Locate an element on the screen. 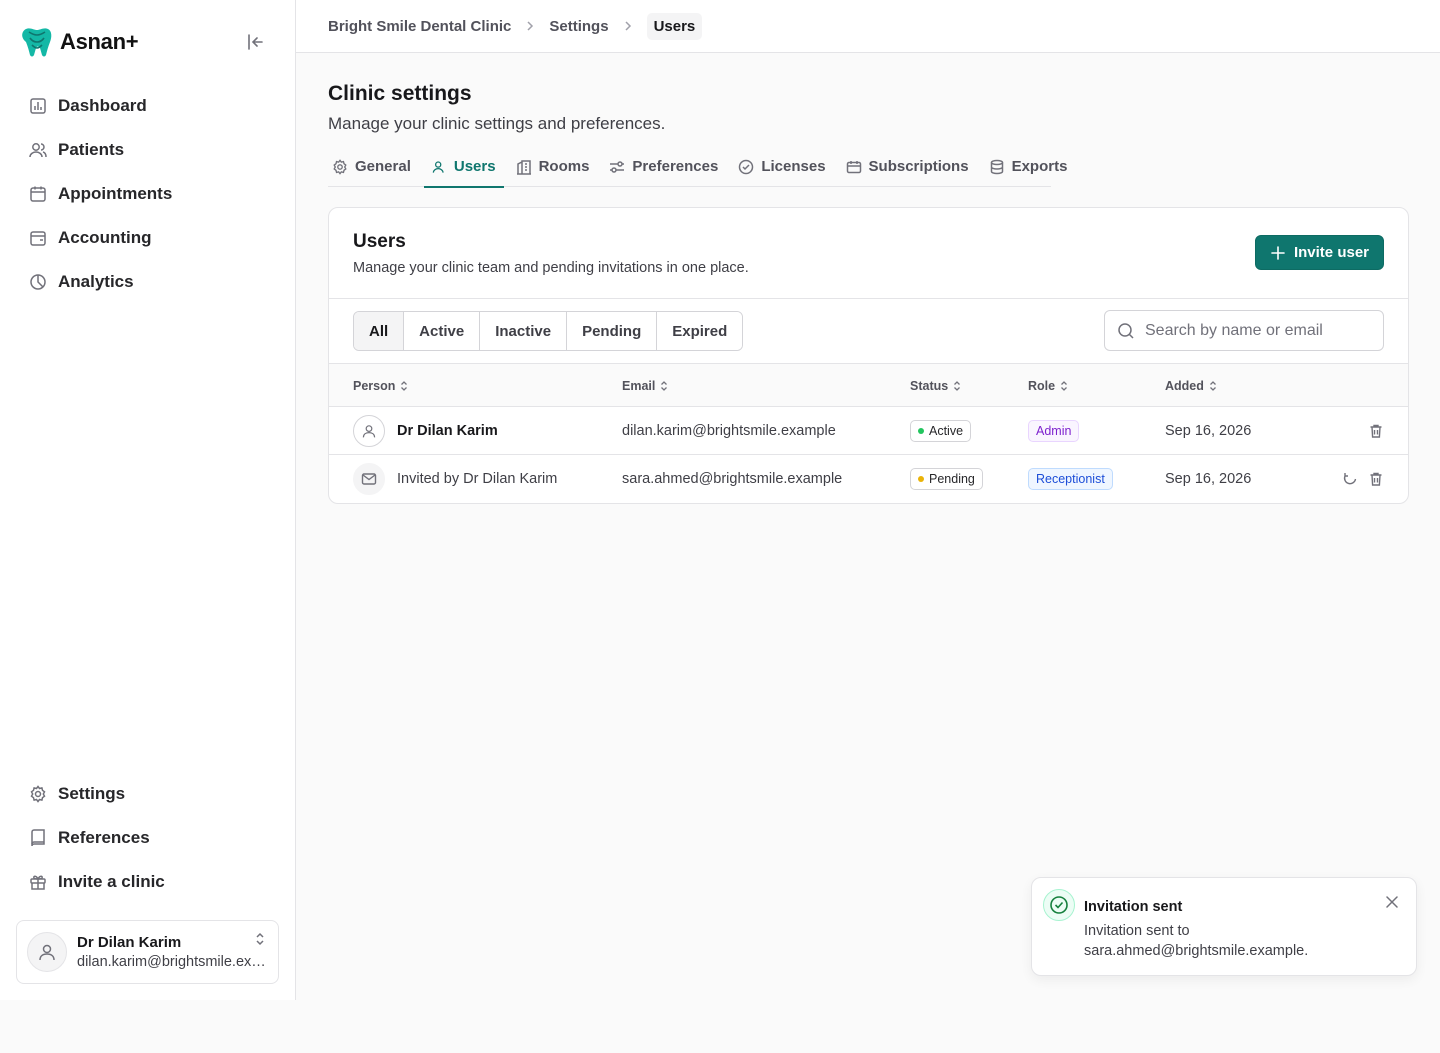  column-status: Status is located at coordinates (935, 386).